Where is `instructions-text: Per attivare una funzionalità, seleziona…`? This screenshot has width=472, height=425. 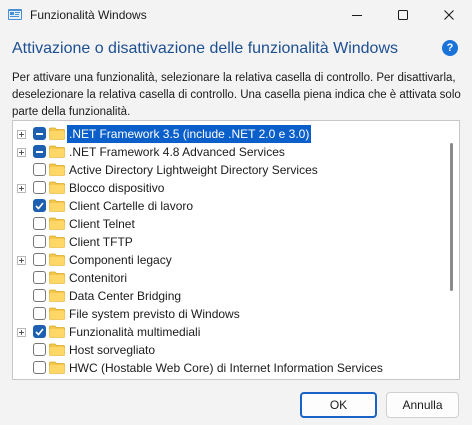 instructions-text: Per attivare una funzionalità, seleziona… is located at coordinates (236, 95).